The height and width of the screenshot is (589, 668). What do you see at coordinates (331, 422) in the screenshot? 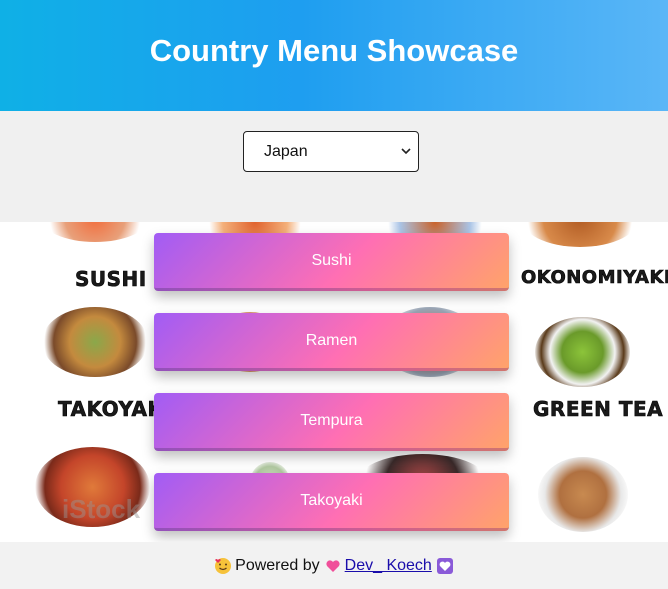
I see `menu-button-tempura: Tempura` at bounding box center [331, 422].